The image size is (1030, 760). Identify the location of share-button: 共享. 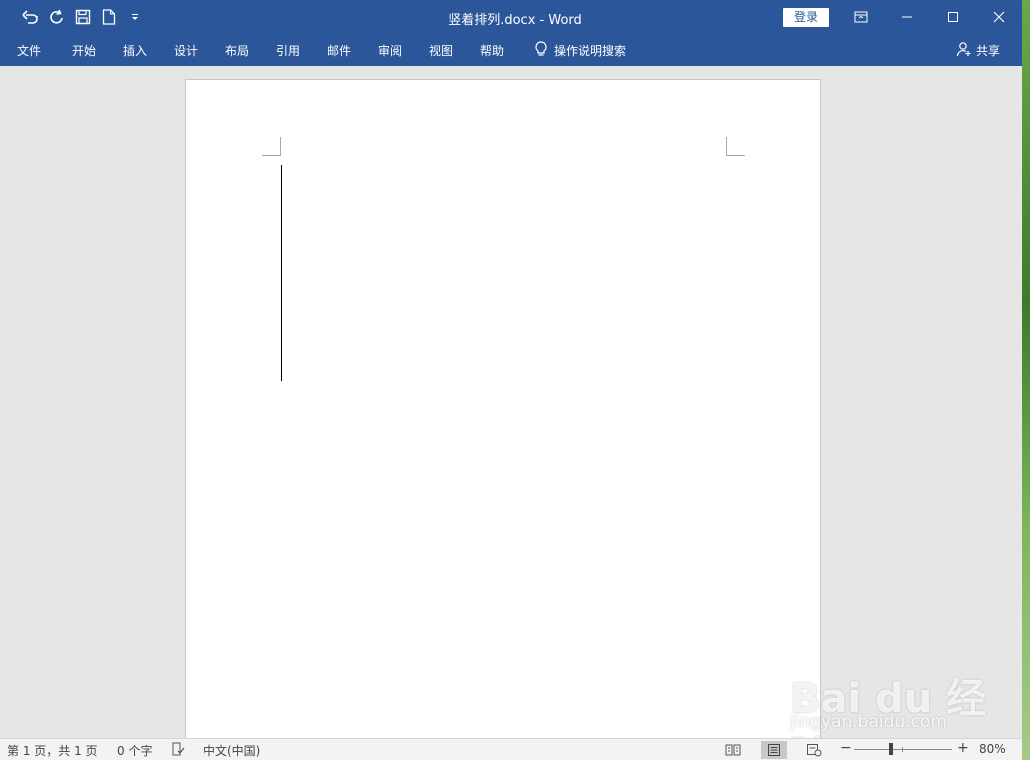
(978, 50).